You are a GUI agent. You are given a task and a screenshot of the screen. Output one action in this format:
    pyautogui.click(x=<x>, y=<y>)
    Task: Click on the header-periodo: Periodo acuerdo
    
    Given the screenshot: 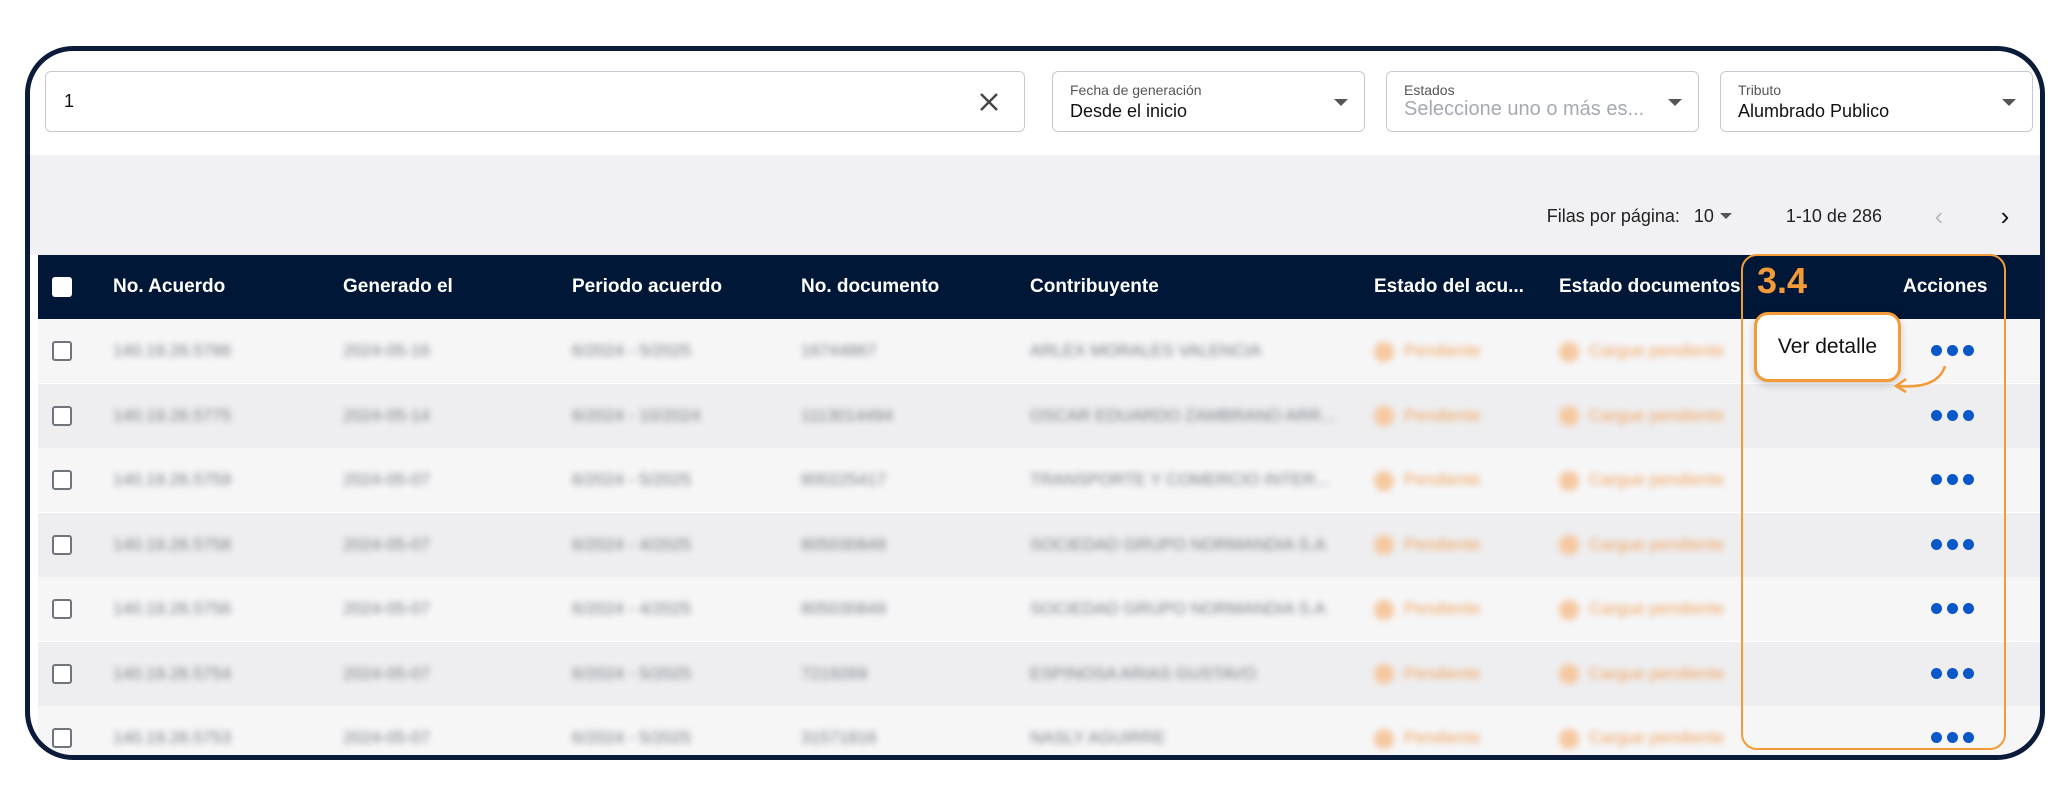 What is the action you would take?
    pyautogui.click(x=647, y=287)
    